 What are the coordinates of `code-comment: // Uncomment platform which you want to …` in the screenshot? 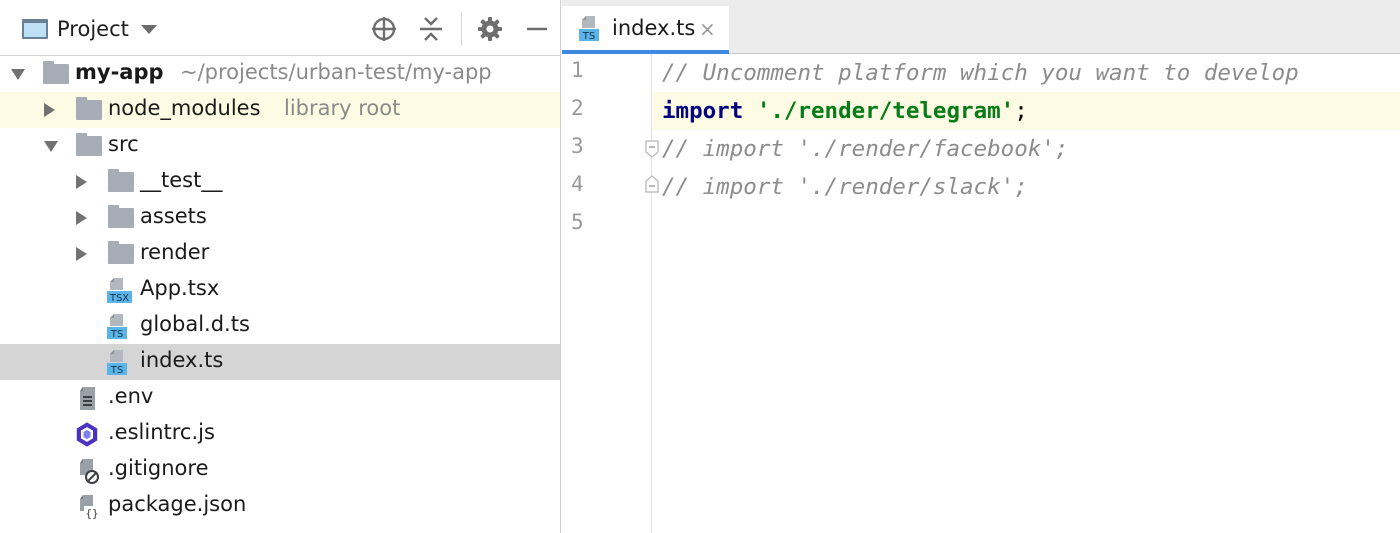 It's located at (980, 73).